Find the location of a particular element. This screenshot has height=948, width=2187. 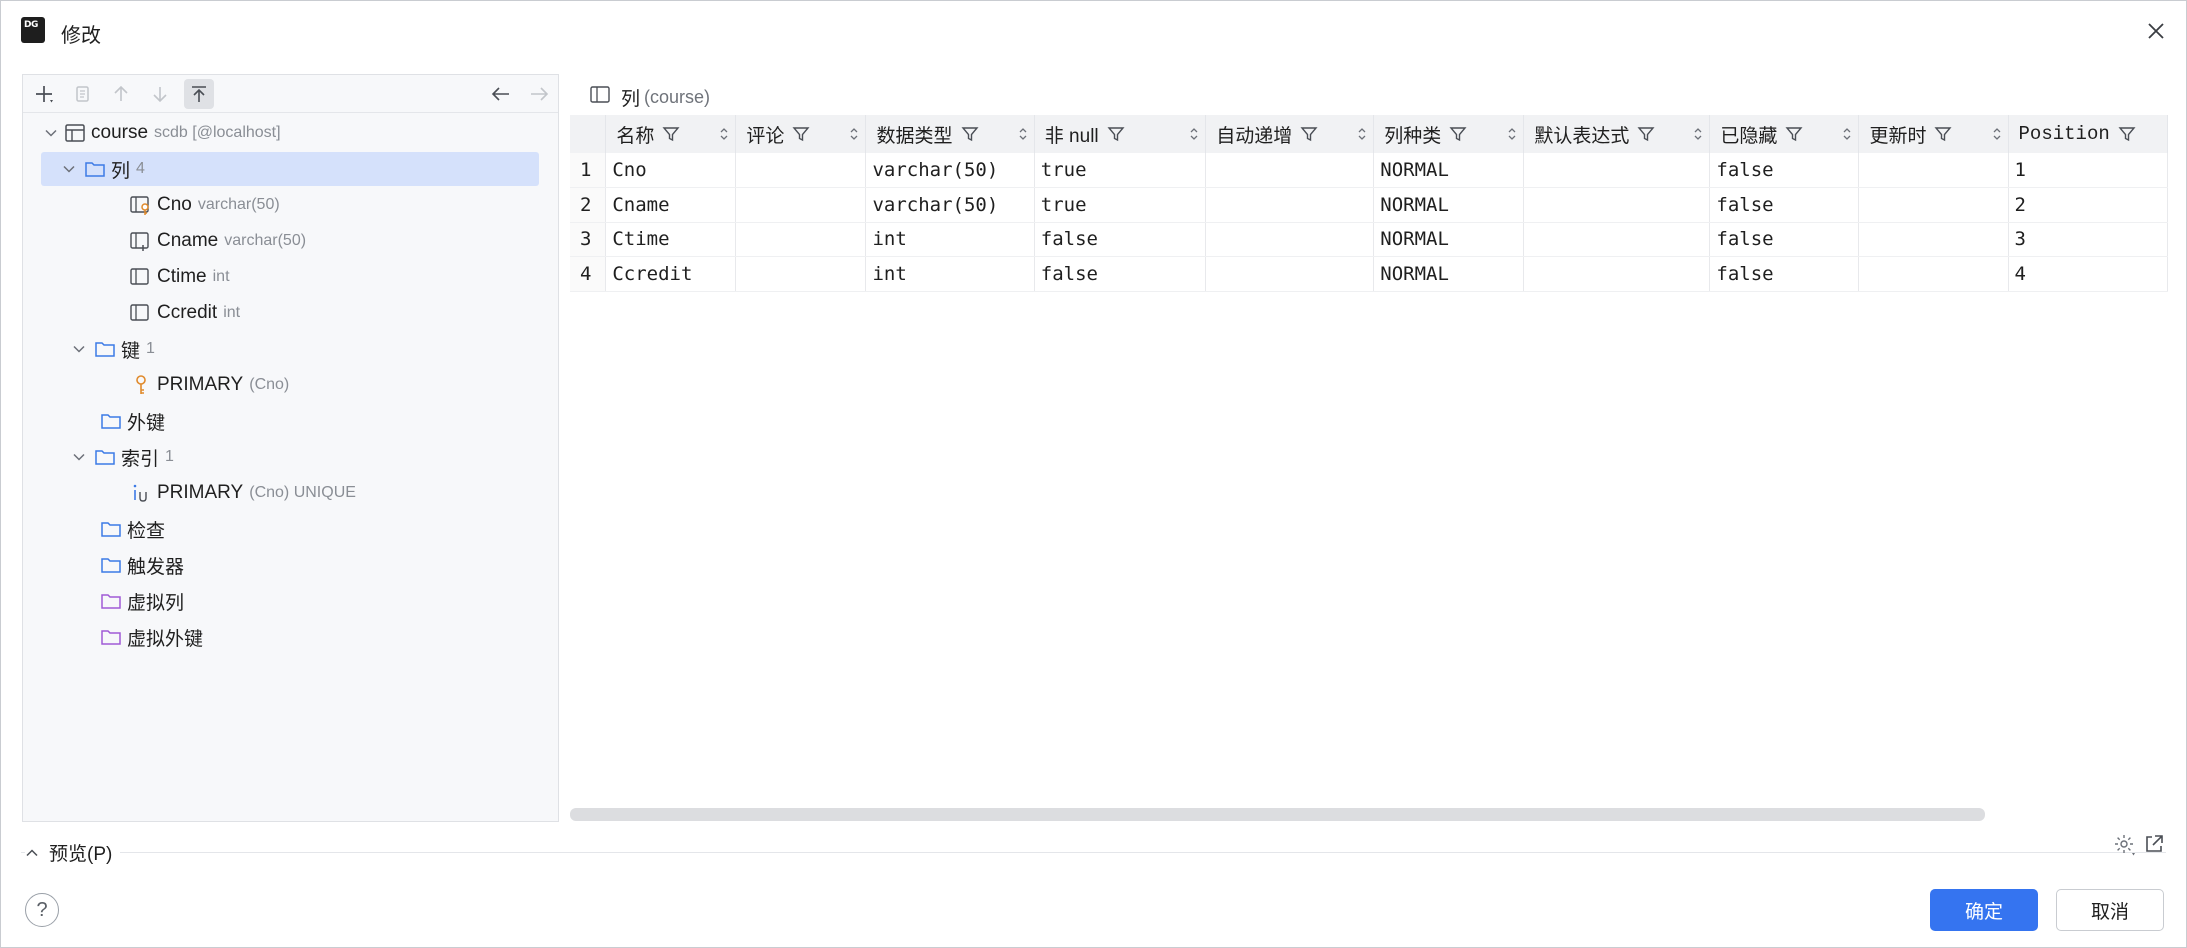

copy-button is located at coordinates (82, 94).